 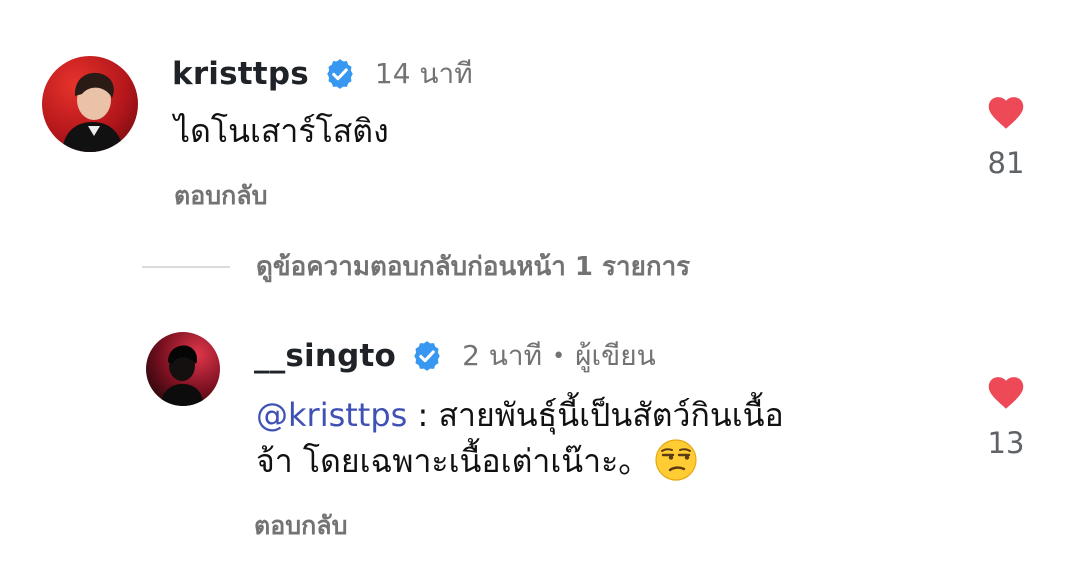 I want to click on comment-text-line-2: จ้า โดยเฉพาะเนื้อเต่าเน๊าะ。, so click(x=520, y=461).